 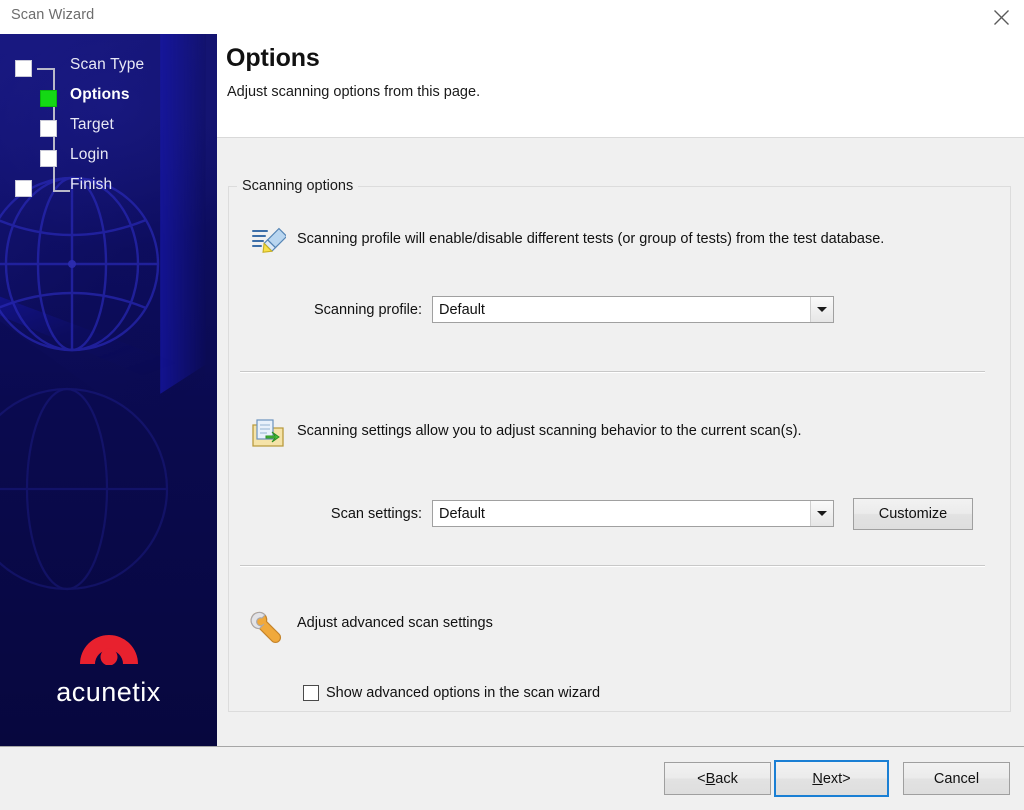 I want to click on customize-button: Customize, so click(x=913, y=514).